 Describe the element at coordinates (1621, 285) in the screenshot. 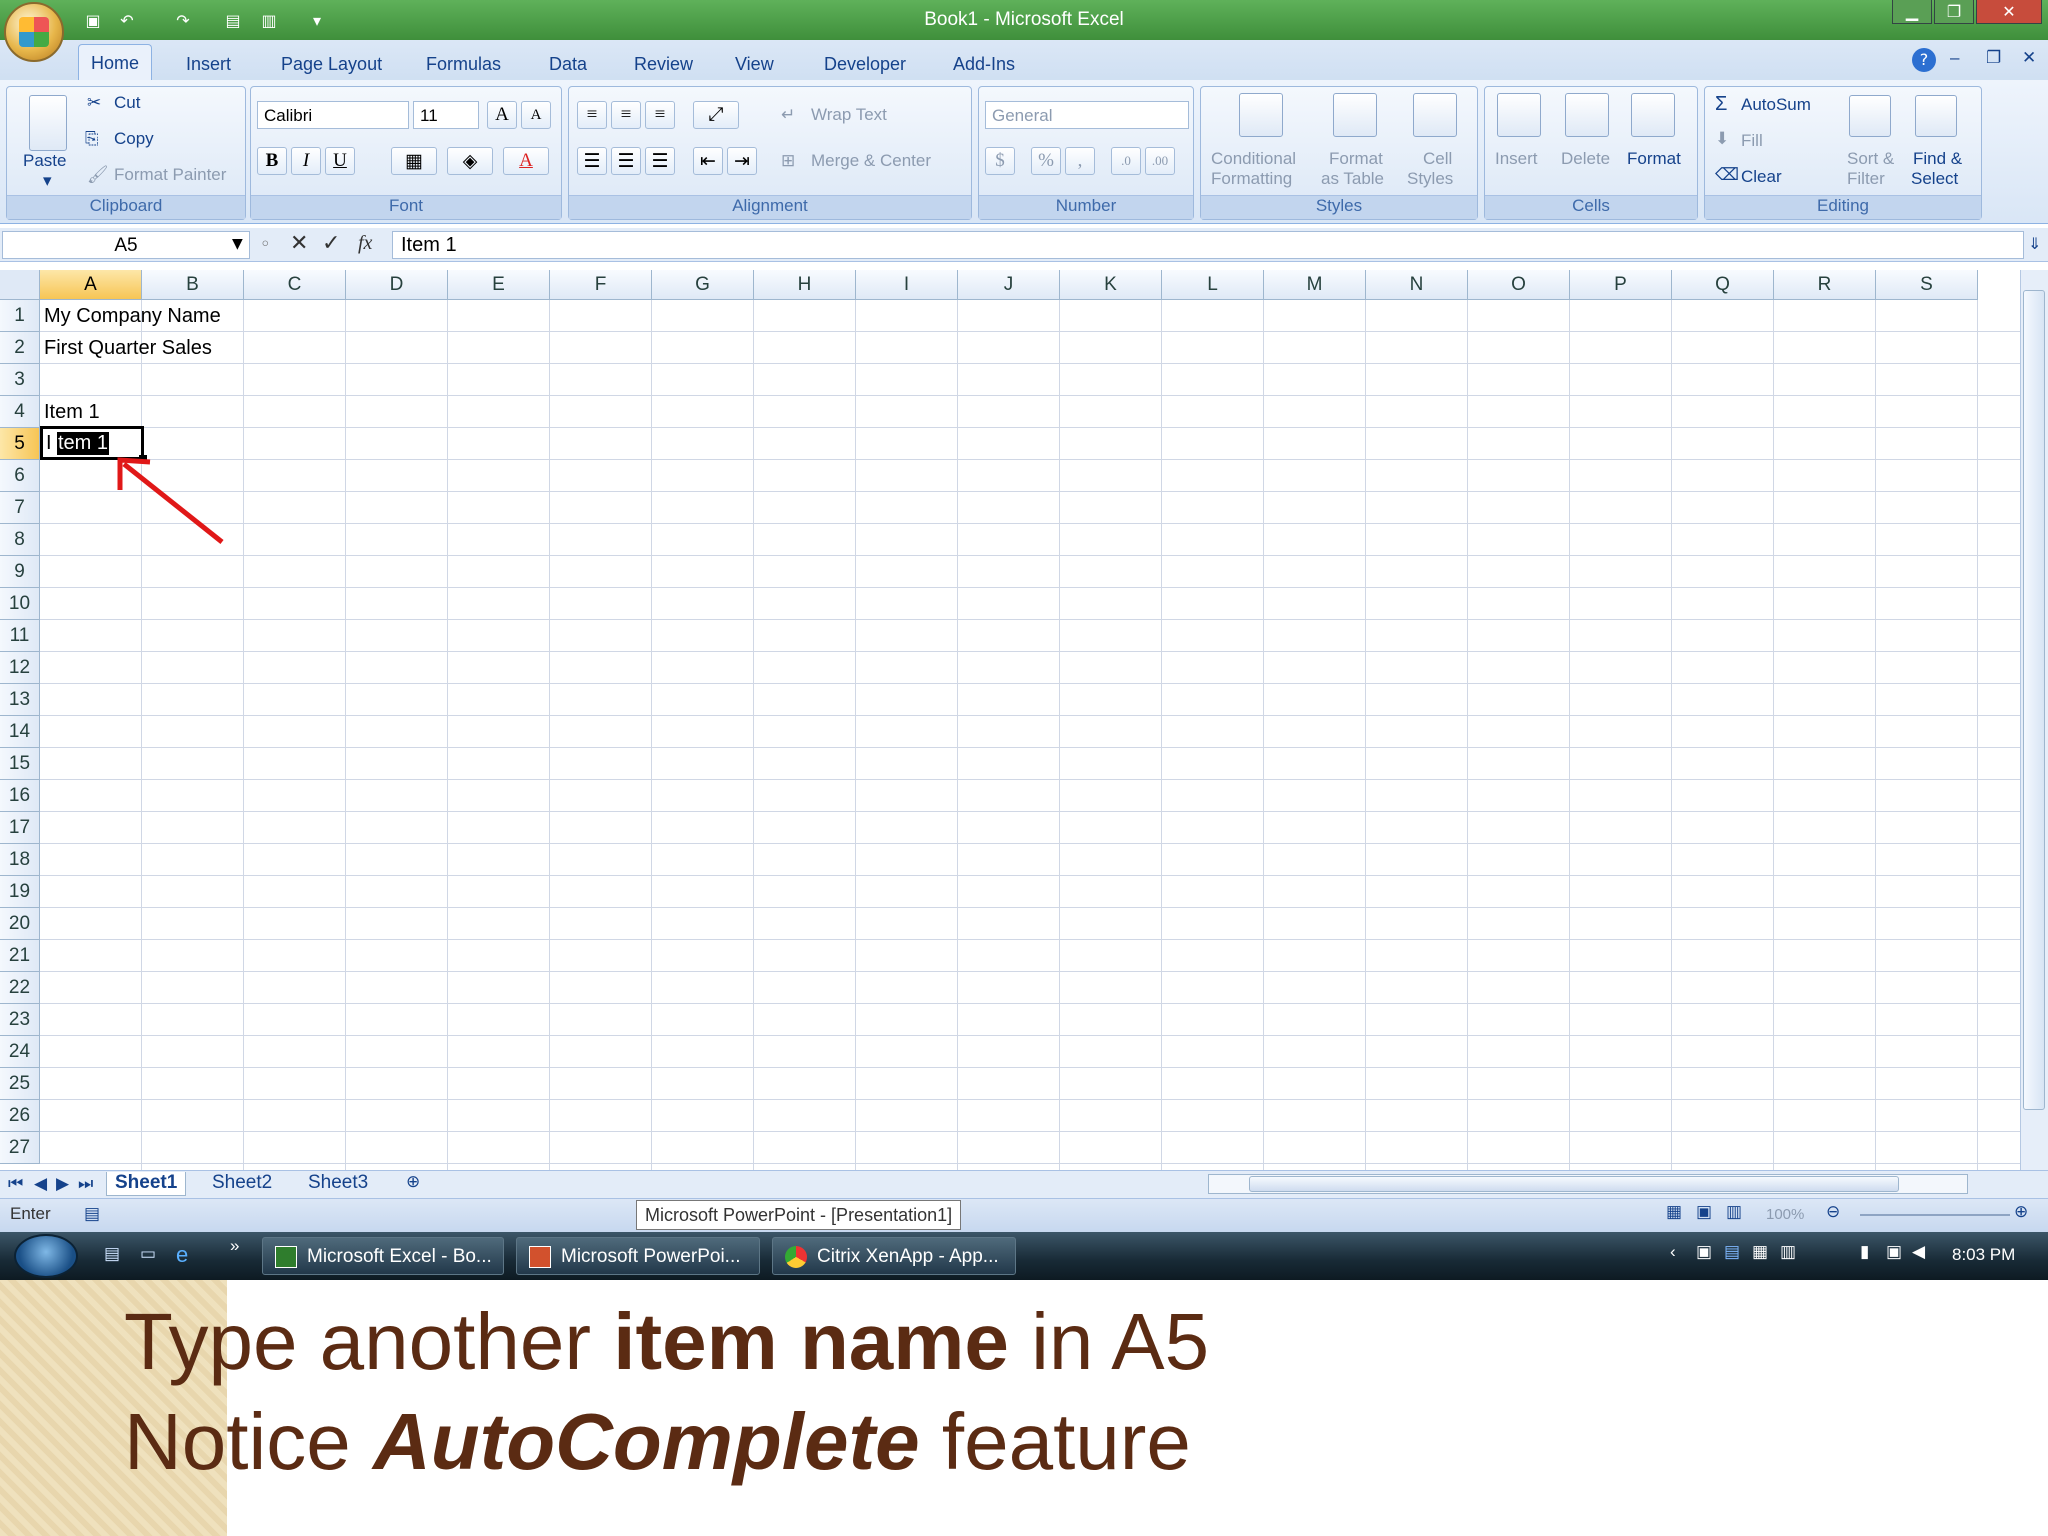

I see `column-header-p: P` at that location.